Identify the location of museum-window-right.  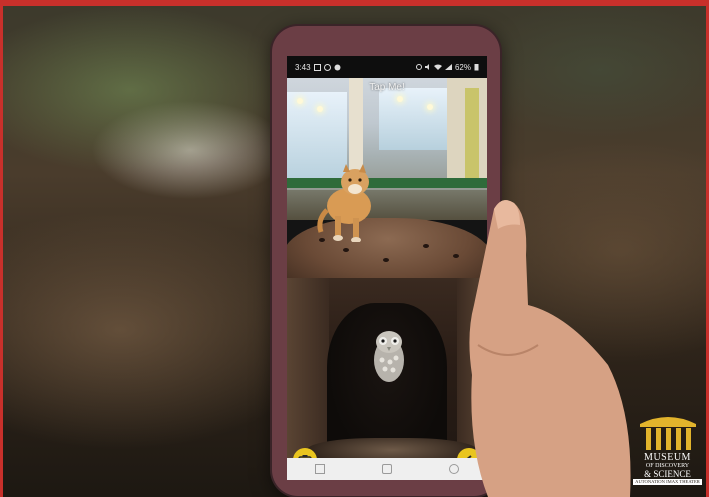
(414, 119).